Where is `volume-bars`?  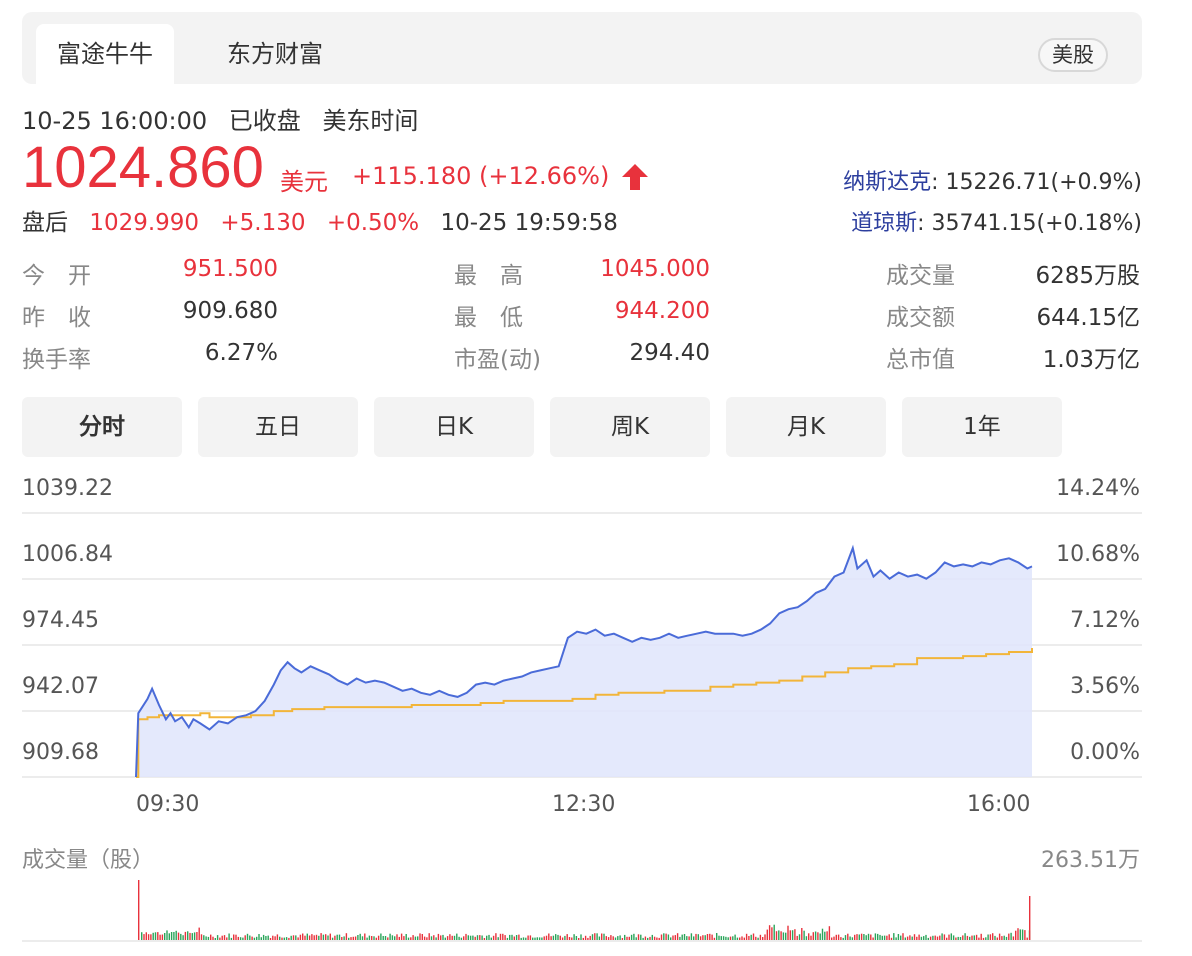 volume-bars is located at coordinates (582, 911).